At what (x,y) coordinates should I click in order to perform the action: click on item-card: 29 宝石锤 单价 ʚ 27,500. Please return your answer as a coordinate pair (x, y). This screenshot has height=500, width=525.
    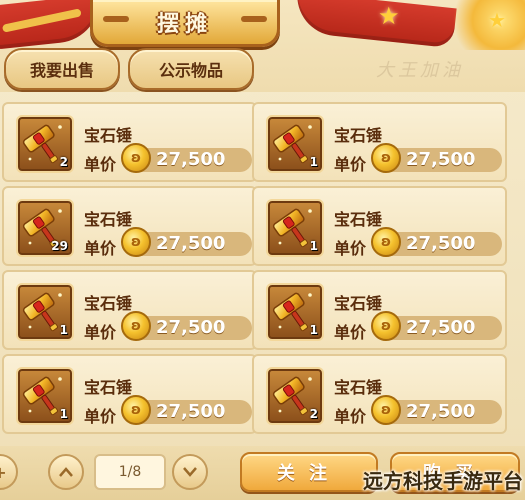
    Looking at the image, I should click on (129, 226).